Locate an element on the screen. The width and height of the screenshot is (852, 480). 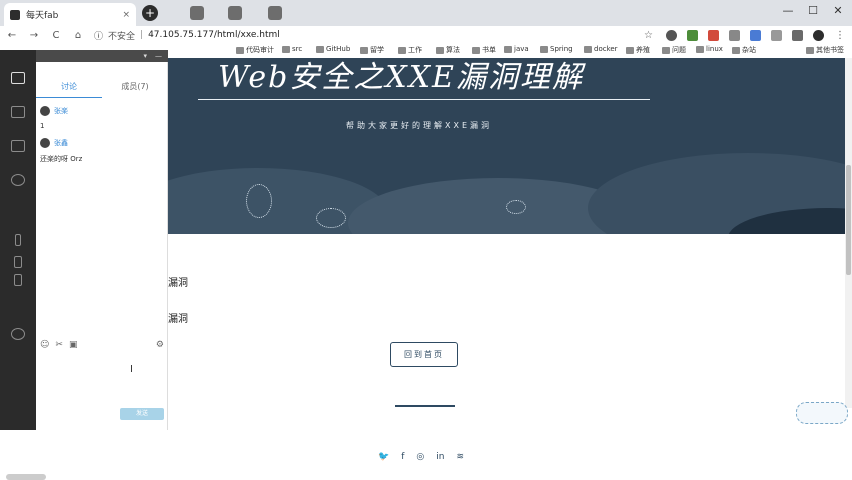
instagram-icon: ◎ is located at coordinates (420, 457).